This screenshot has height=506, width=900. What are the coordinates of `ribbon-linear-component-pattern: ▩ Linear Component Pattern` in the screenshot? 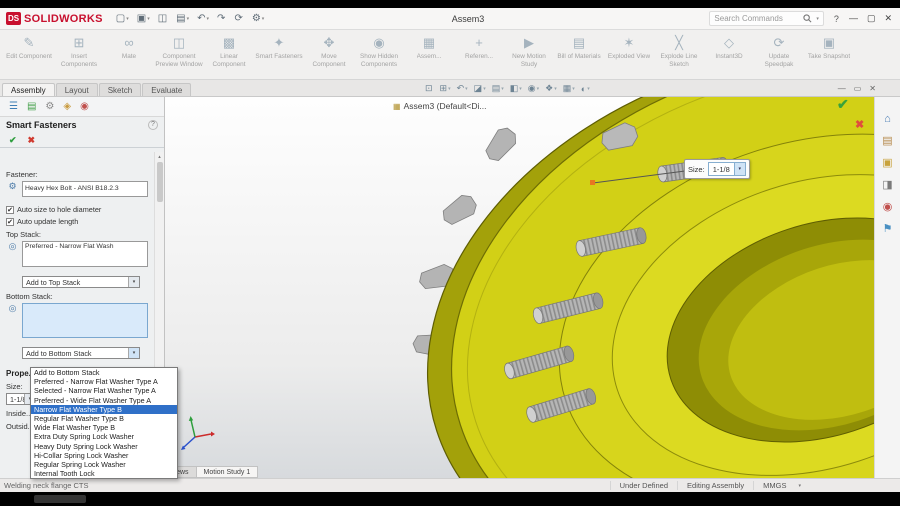 It's located at (229, 55).